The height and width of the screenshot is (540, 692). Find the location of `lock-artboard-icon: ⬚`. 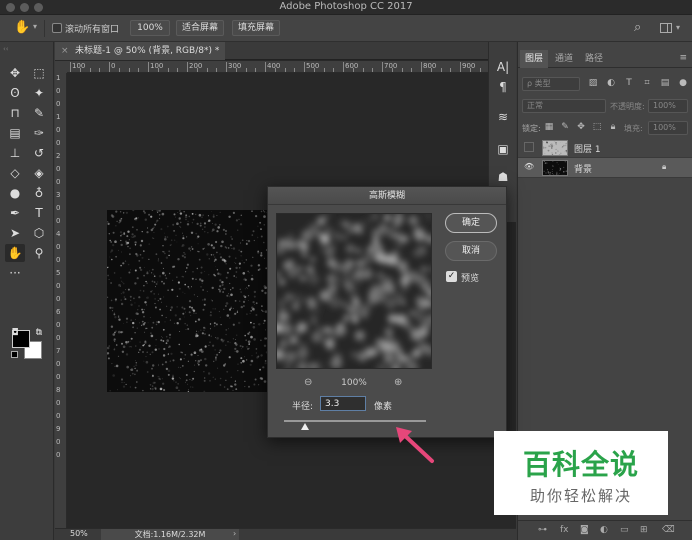

lock-artboard-icon: ⬚ is located at coordinates (597, 127).